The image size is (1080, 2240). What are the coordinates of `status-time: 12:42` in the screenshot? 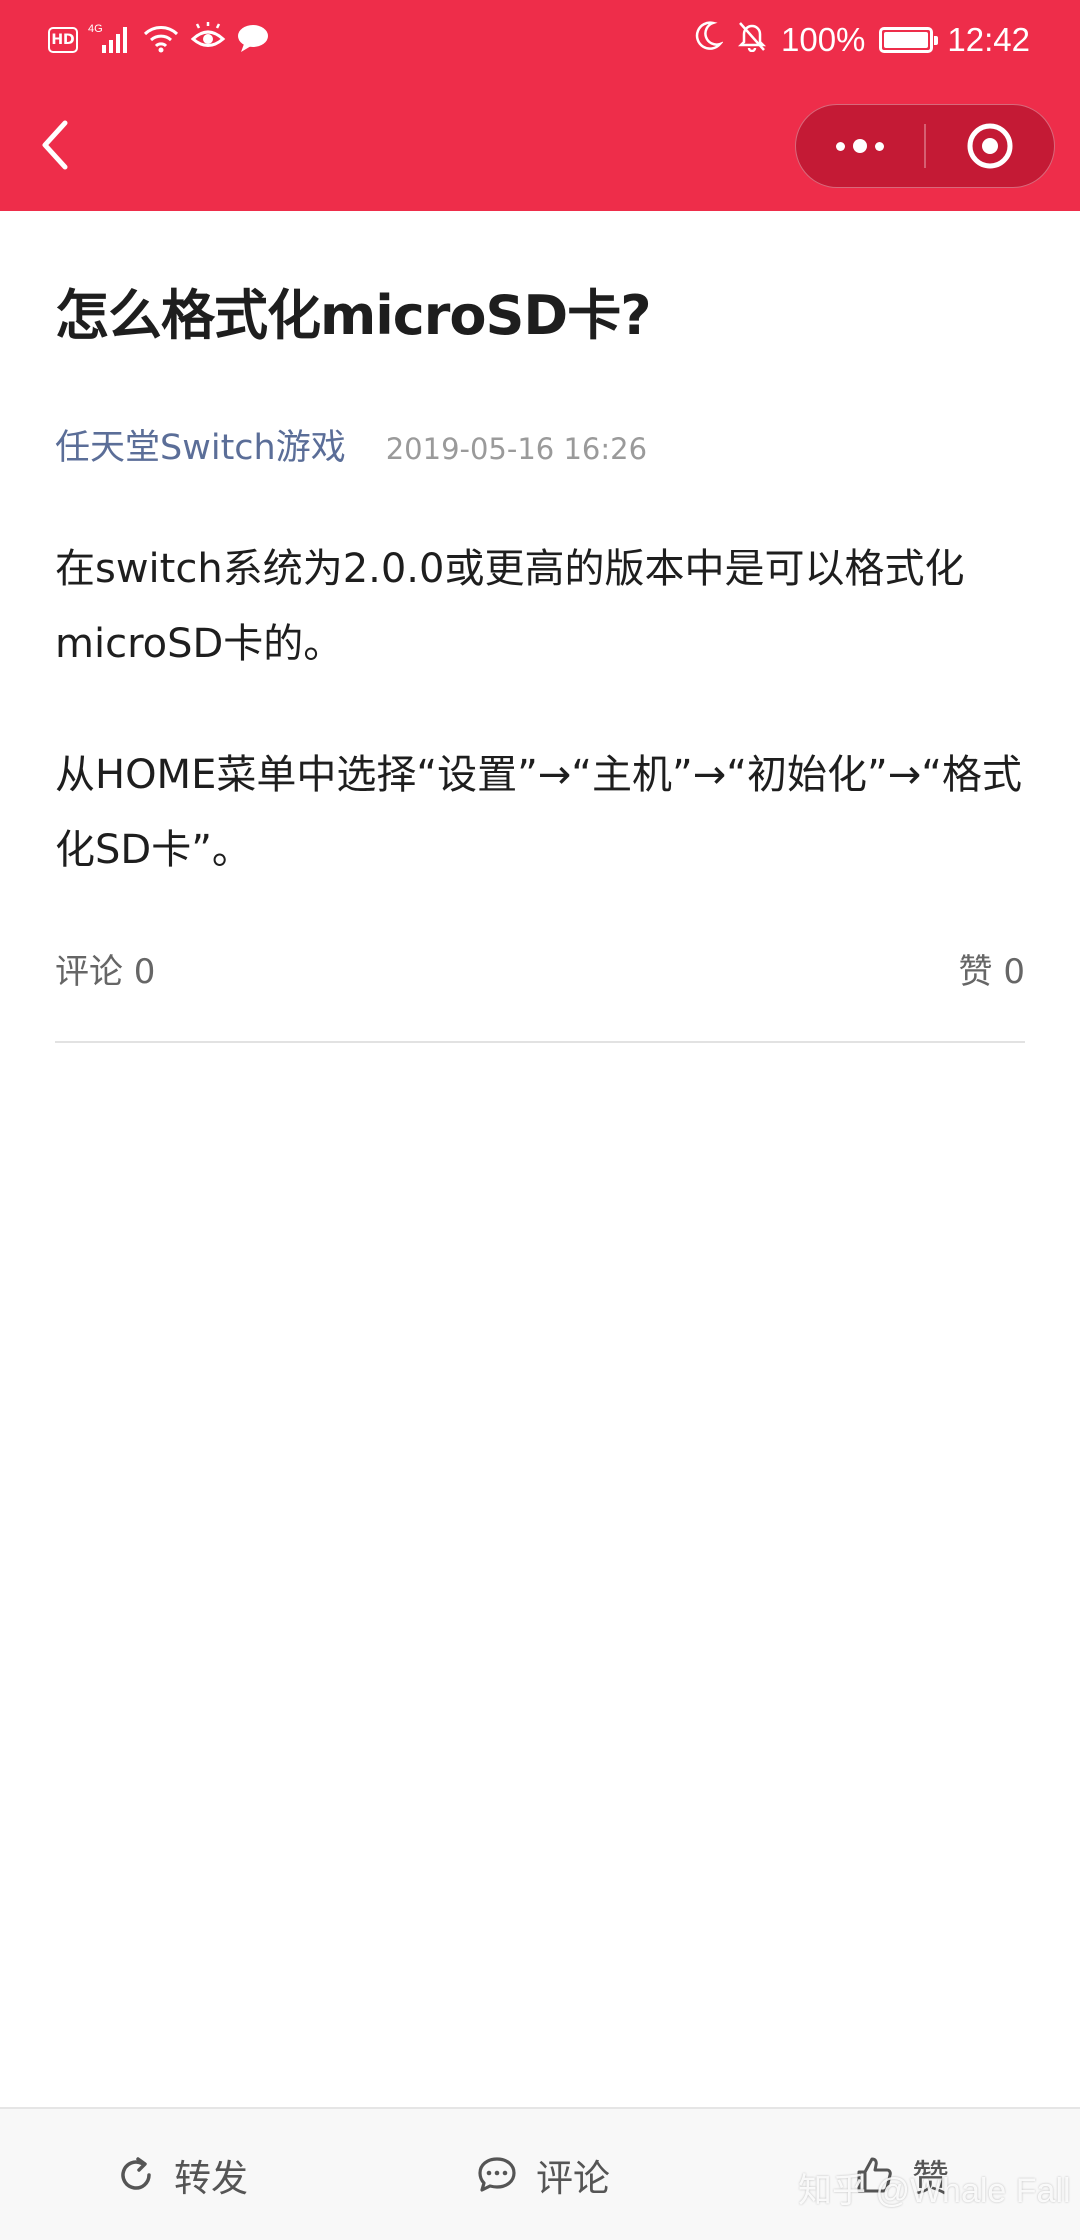 It's located at (988, 39).